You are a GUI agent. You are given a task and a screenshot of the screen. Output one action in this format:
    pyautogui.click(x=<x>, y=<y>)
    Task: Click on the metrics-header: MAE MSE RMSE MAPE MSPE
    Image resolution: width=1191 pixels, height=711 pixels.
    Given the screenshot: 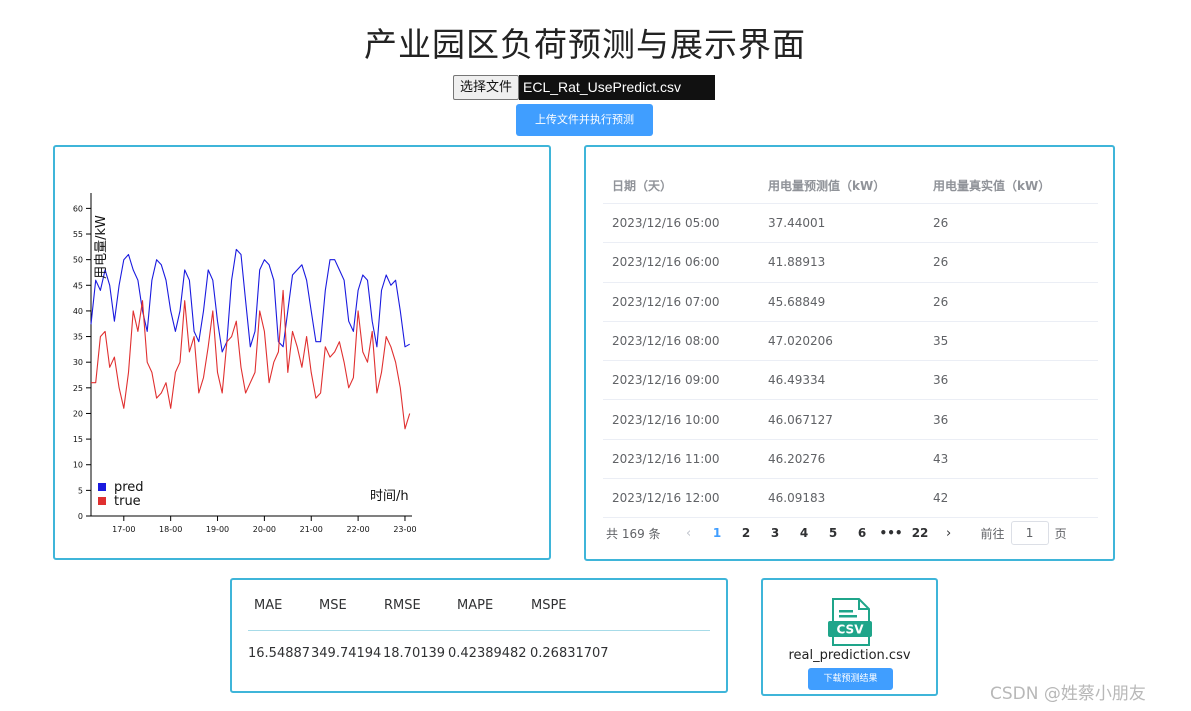 What is the action you would take?
    pyautogui.click(x=422, y=605)
    